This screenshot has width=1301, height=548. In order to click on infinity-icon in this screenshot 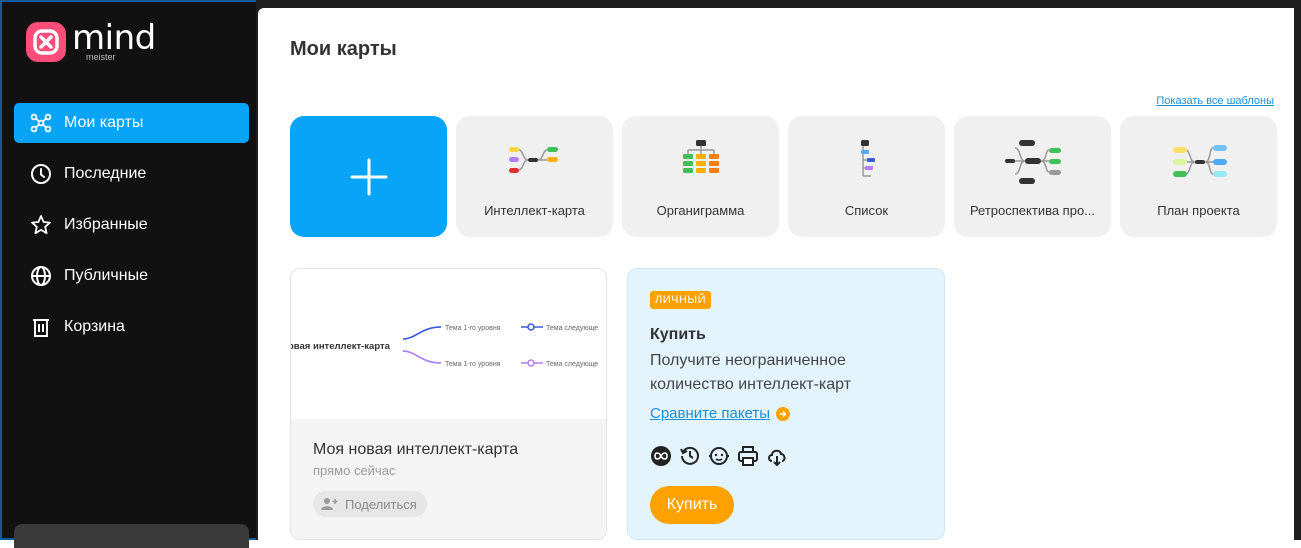, I will do `click(661, 456)`.